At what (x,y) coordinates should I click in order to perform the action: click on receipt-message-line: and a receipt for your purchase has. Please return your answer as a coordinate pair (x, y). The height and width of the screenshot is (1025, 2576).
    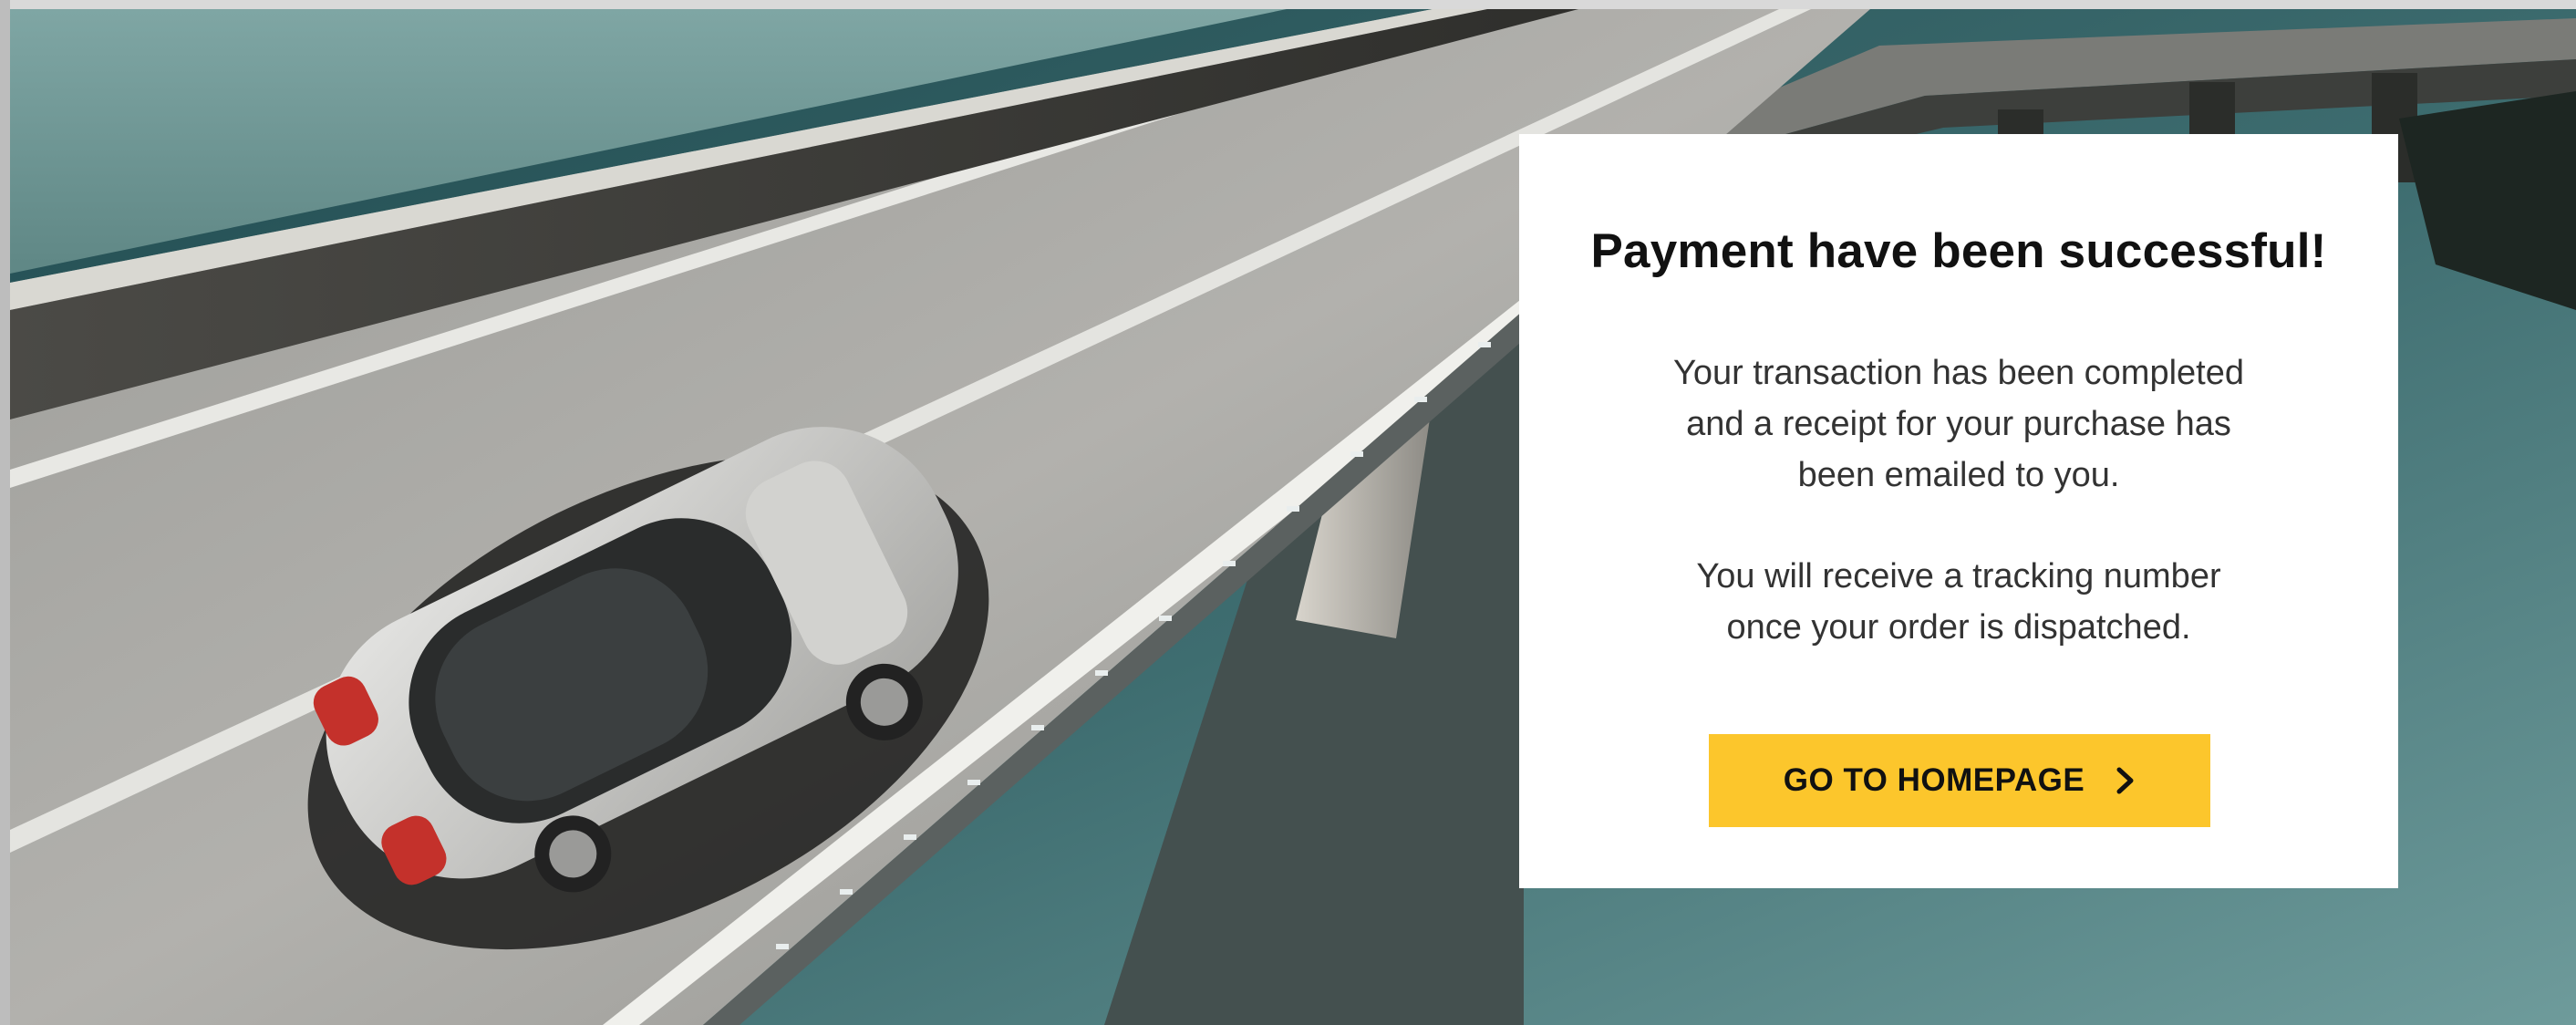
    Looking at the image, I should click on (1958, 424).